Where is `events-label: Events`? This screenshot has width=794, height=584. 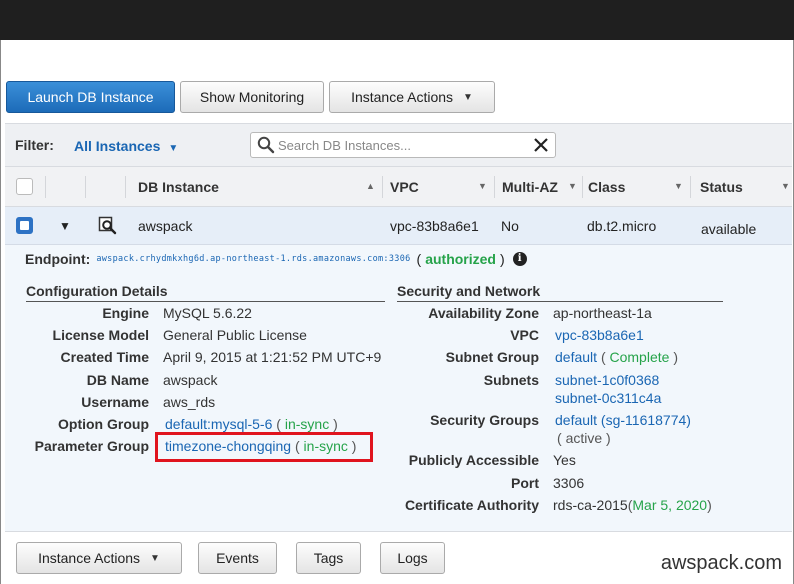
events-label: Events is located at coordinates (237, 558).